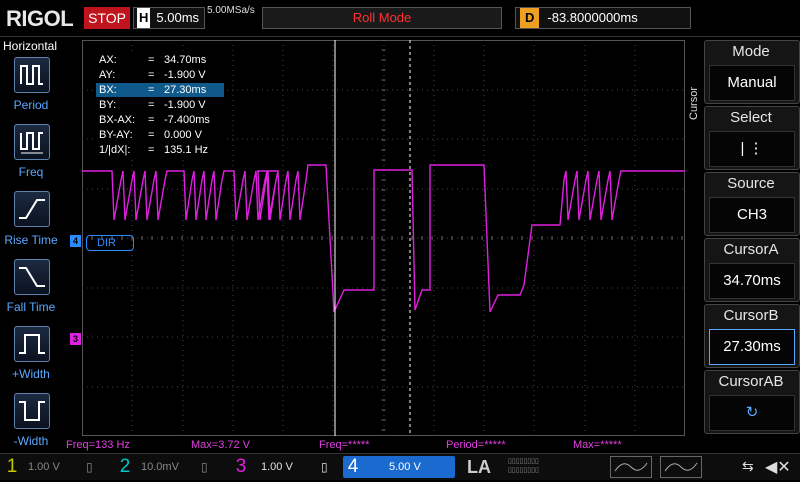 This screenshot has height=482, width=800. Describe the element at coordinates (752, 215) in the screenshot. I see `source-value: CH3` at that location.